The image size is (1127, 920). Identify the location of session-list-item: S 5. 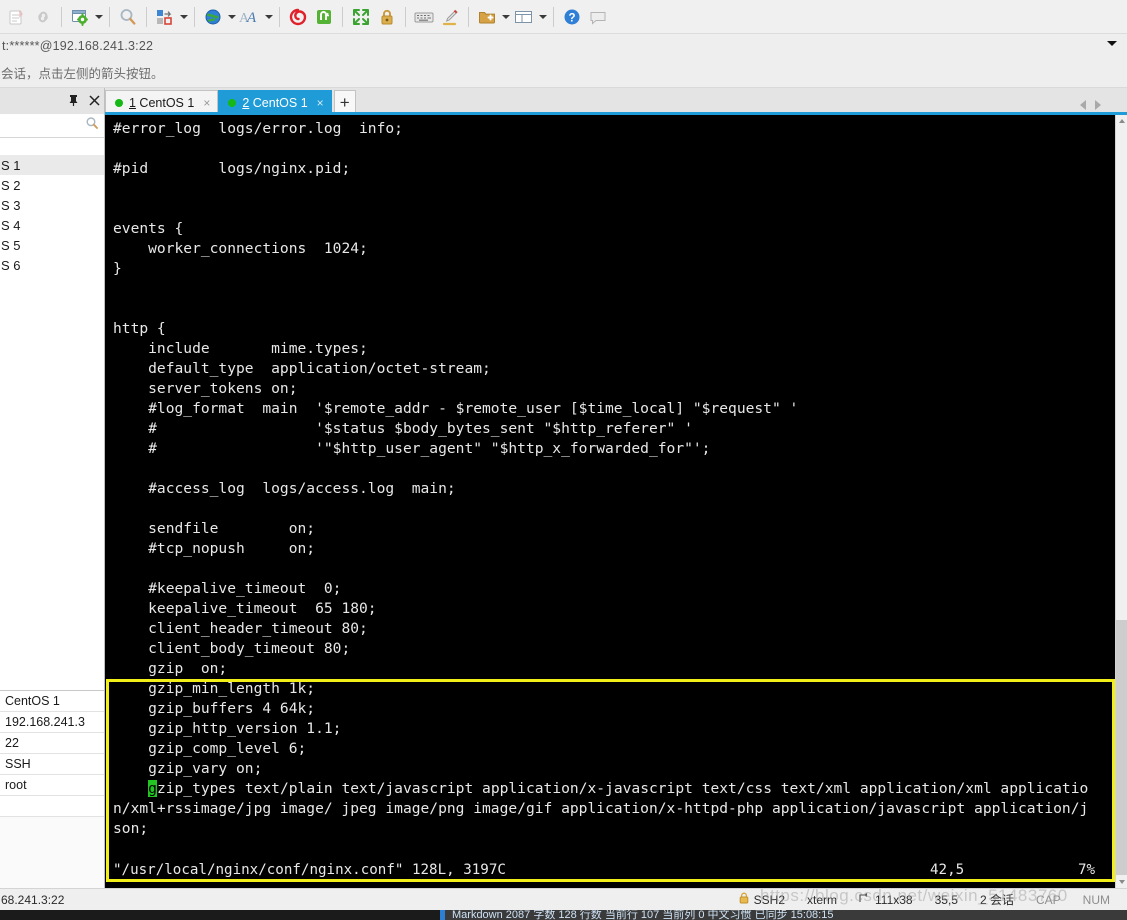
(52, 245).